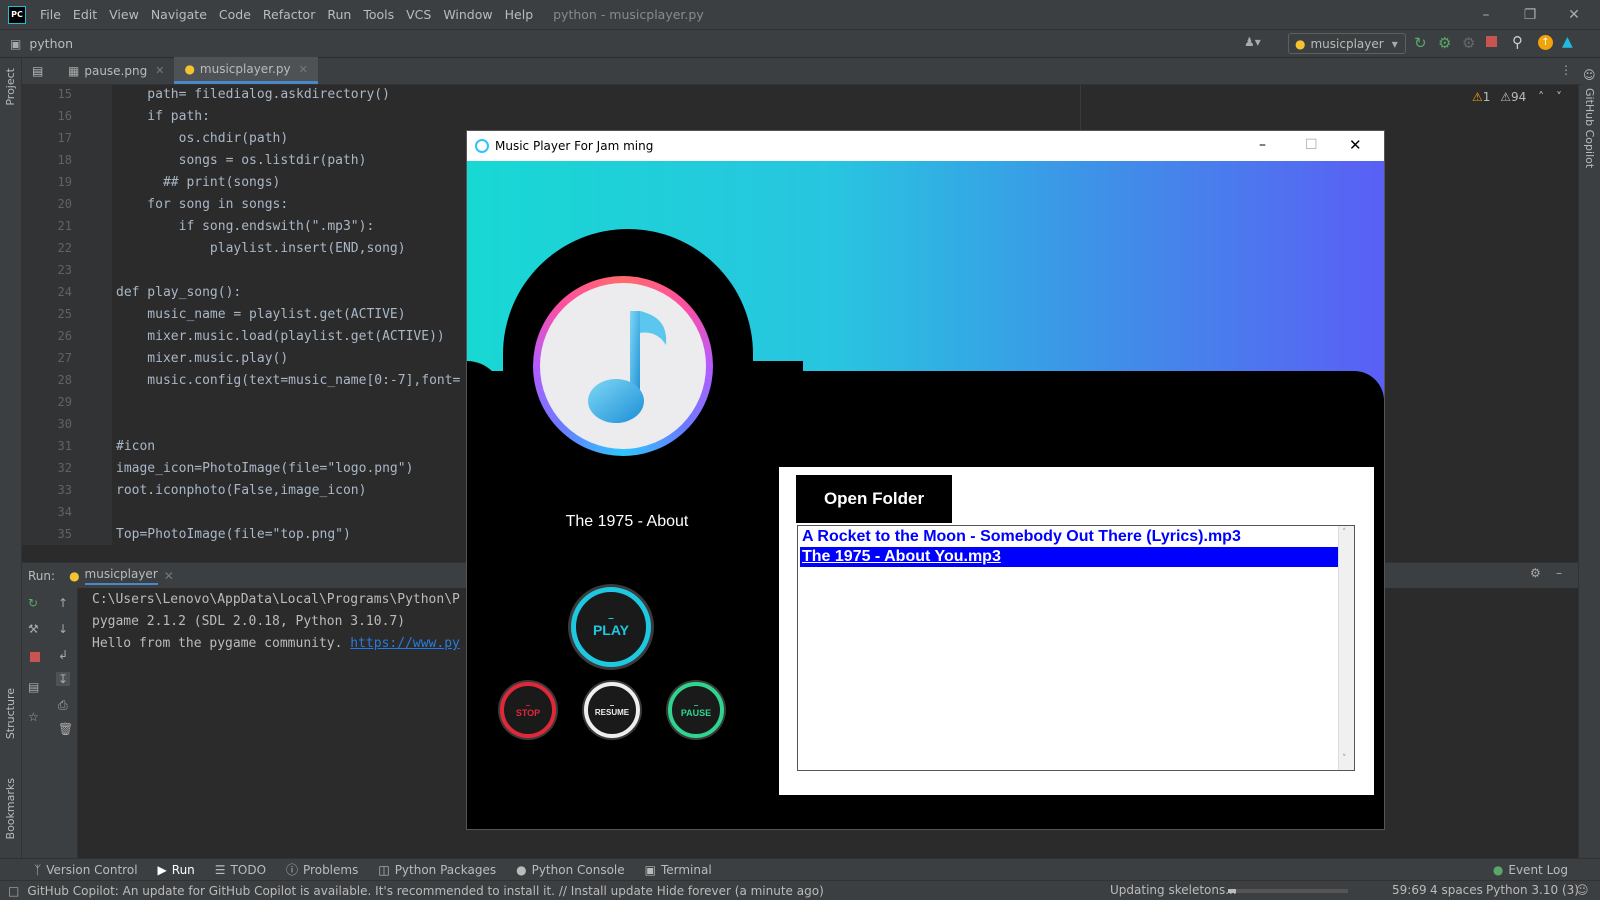 This screenshot has width=1600, height=900. I want to click on menu-refactor: Refactor, so click(289, 14).